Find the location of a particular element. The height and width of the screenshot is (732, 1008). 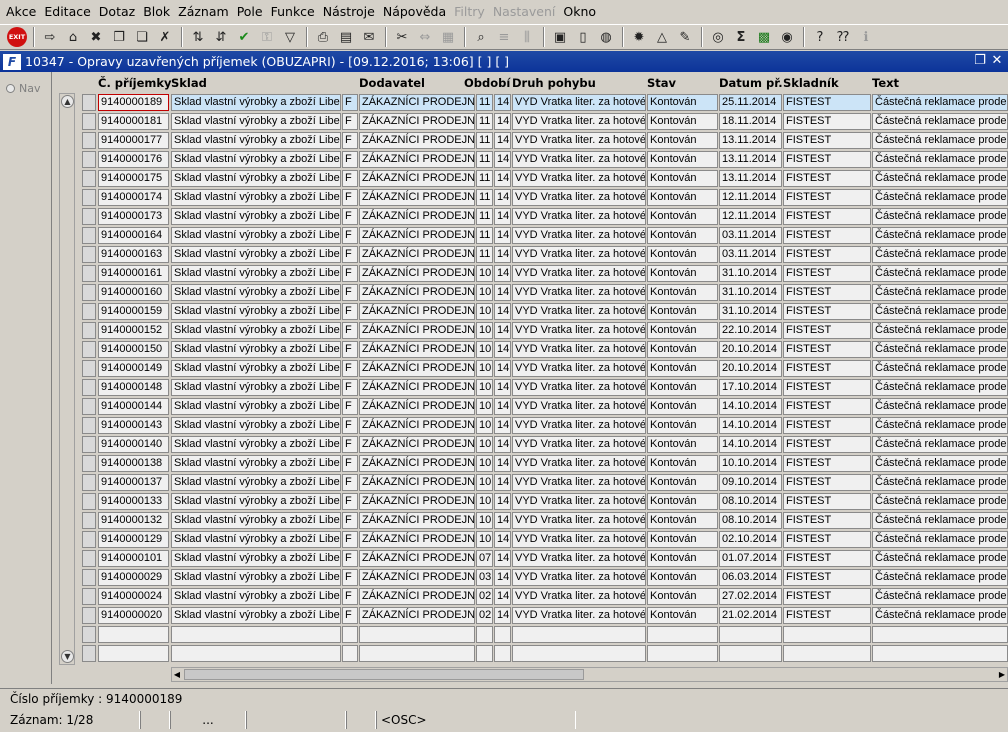

cell-datum: 08.10.2014 is located at coordinates (750, 520).